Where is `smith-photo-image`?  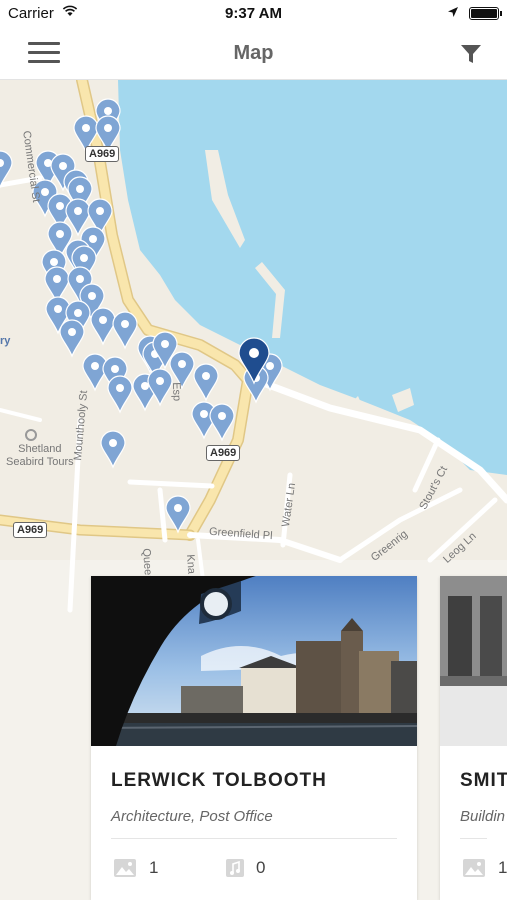
smith-photo-image is located at coordinates (473, 661).